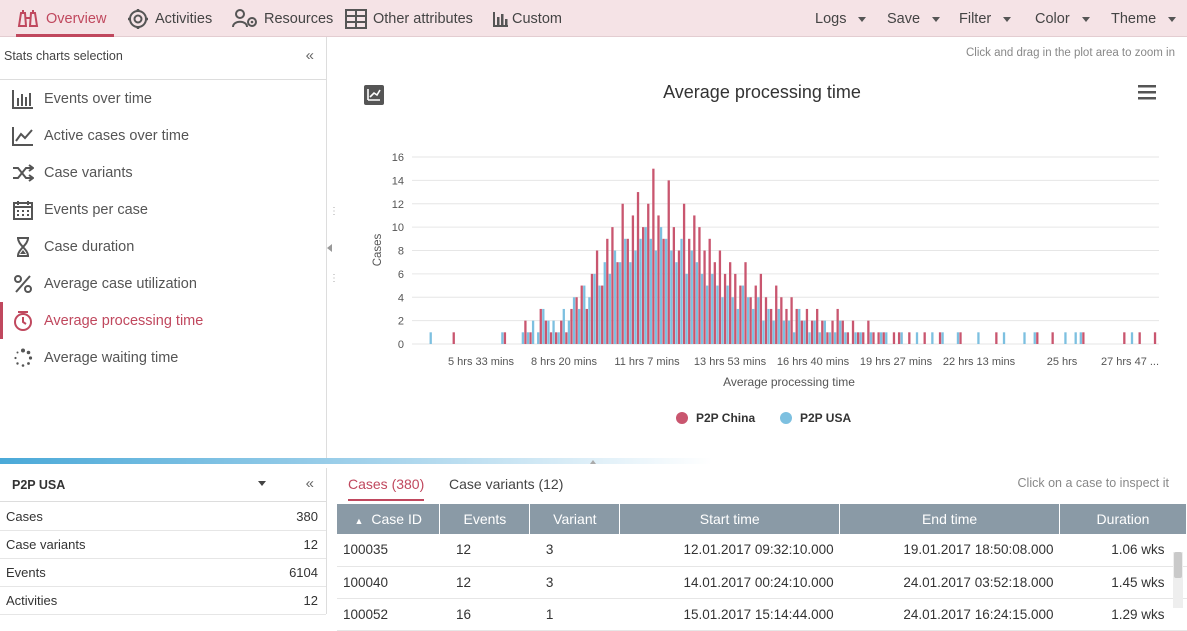 This screenshot has height=631, width=1187. I want to click on column-header-duration: Duration, so click(1123, 519).